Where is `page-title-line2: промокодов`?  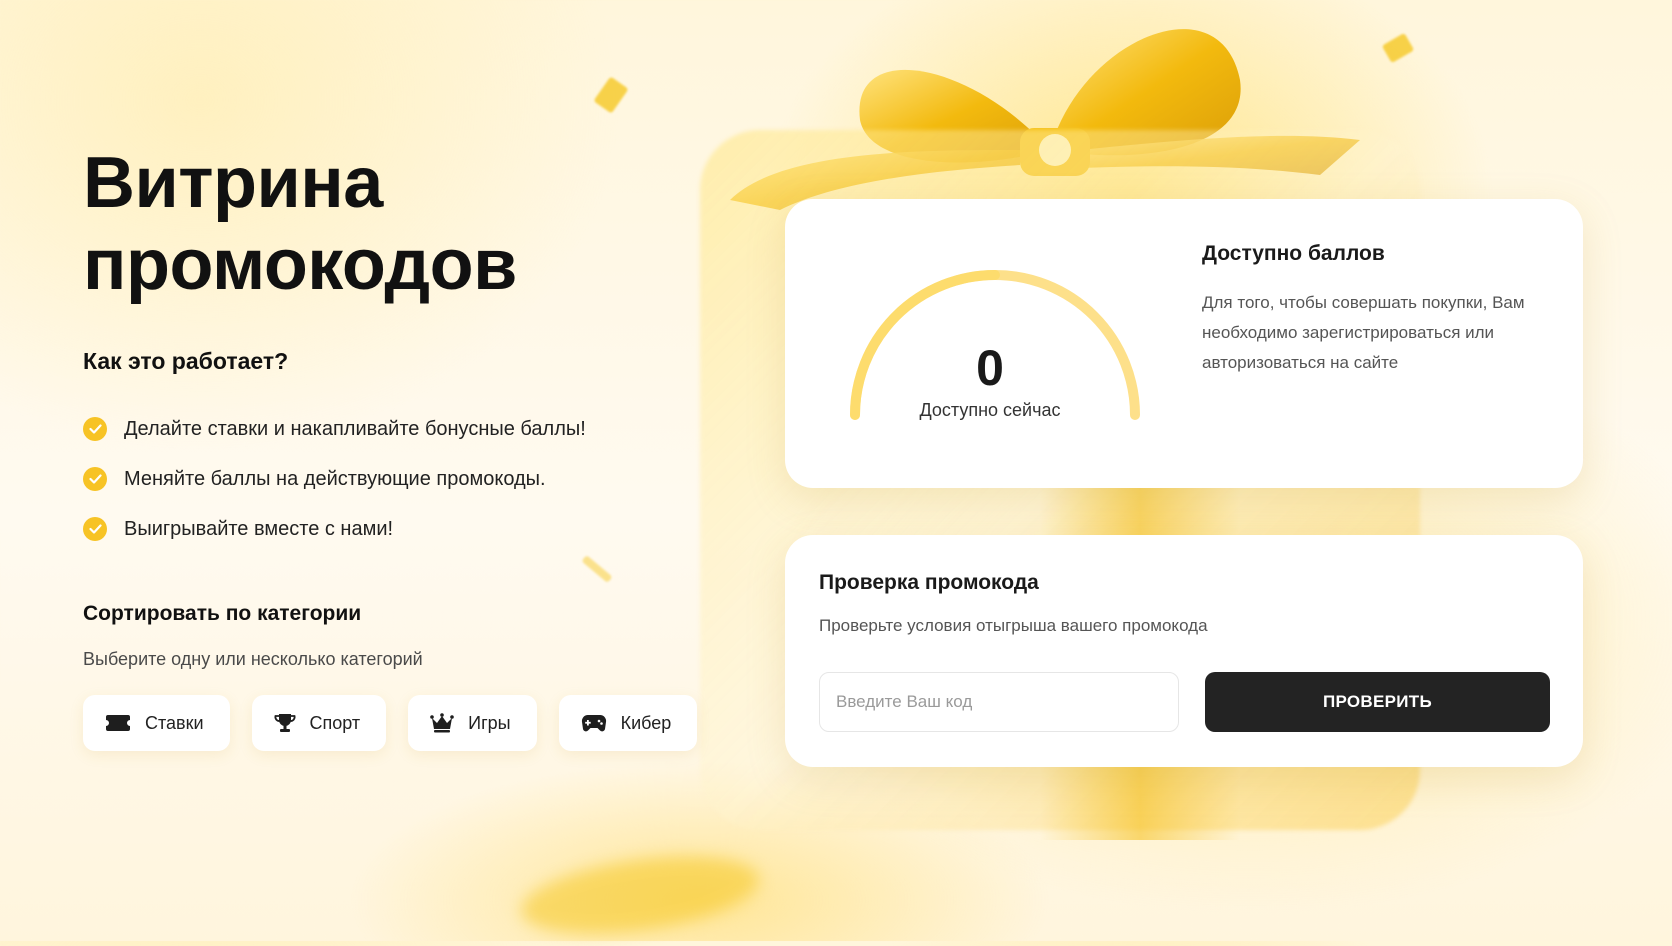 page-title-line2: промокодов is located at coordinates (300, 265).